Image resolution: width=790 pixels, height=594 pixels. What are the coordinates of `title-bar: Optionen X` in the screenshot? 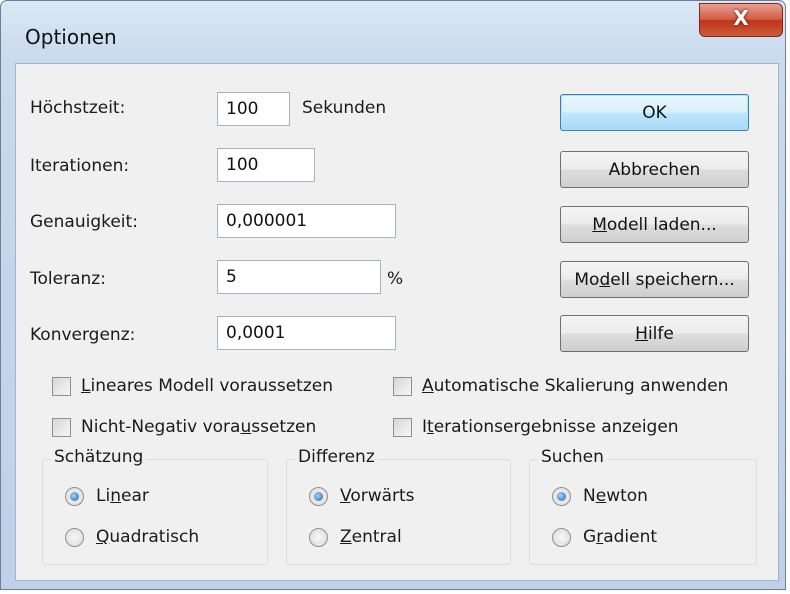 It's located at (393, 32).